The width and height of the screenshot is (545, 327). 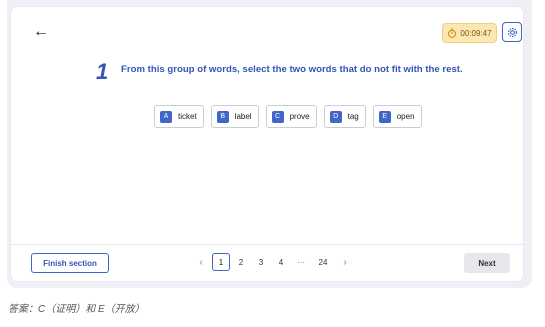 What do you see at coordinates (384, 116) in the screenshot?
I see `option-letter: E` at bounding box center [384, 116].